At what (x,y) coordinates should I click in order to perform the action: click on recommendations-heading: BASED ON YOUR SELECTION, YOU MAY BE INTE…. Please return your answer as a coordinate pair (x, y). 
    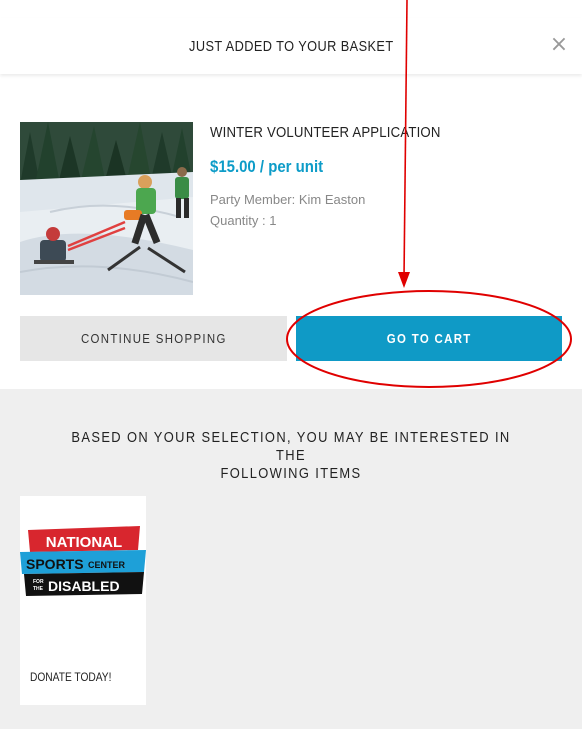
    Looking at the image, I should click on (291, 456).